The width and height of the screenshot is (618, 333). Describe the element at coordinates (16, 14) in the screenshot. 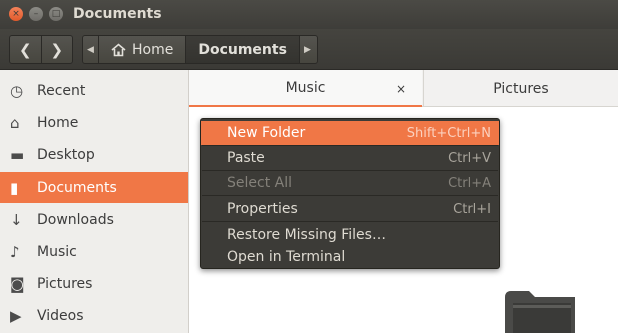

I see `close-window-button: ×` at that location.